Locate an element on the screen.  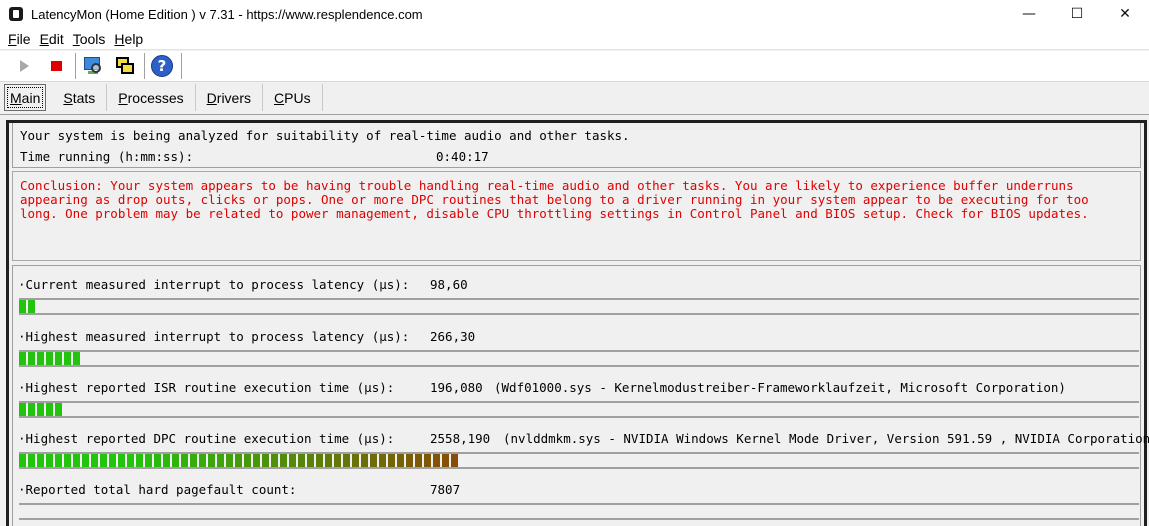
tab-drivers: Drivers is located at coordinates (230, 97).